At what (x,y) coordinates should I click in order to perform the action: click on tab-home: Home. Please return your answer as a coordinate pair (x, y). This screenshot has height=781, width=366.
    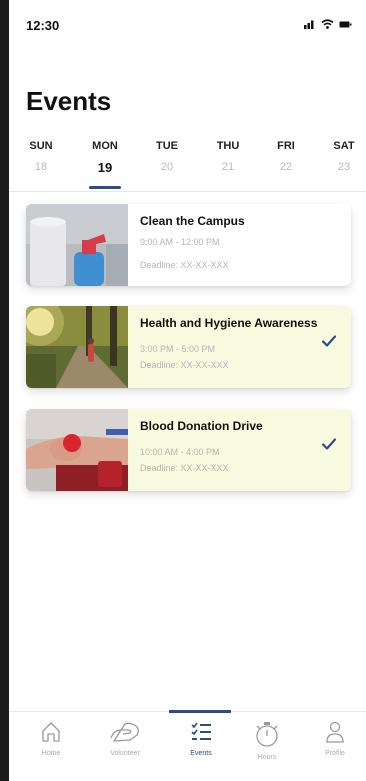
    Looking at the image, I should click on (51, 738).